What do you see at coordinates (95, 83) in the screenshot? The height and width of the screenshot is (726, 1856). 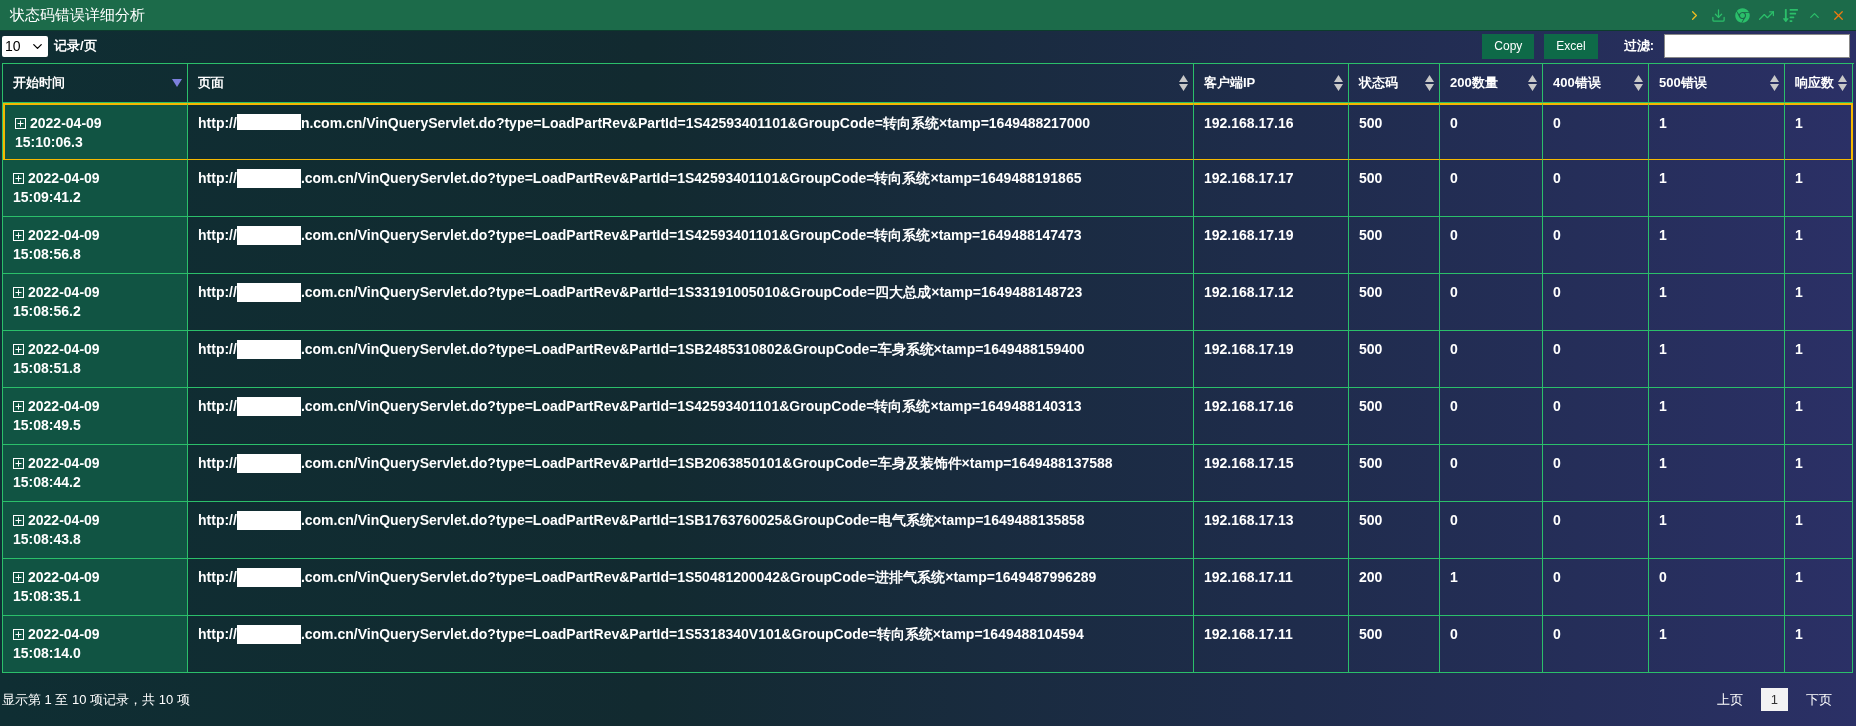 I see `column-header: 开始时间` at bounding box center [95, 83].